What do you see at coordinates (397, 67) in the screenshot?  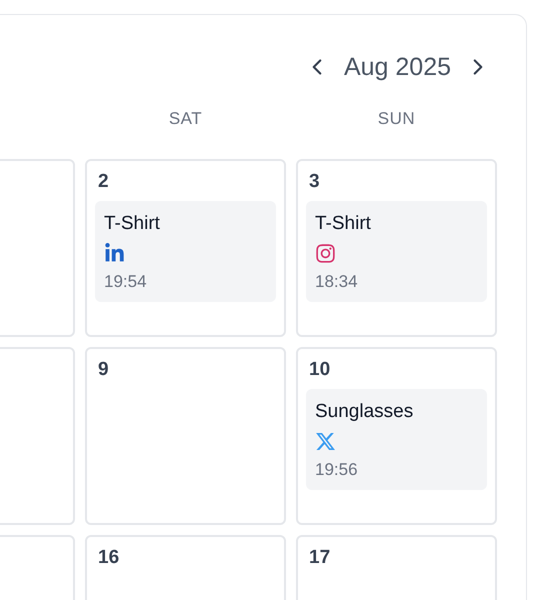 I see `month-label: Aug 2025` at bounding box center [397, 67].